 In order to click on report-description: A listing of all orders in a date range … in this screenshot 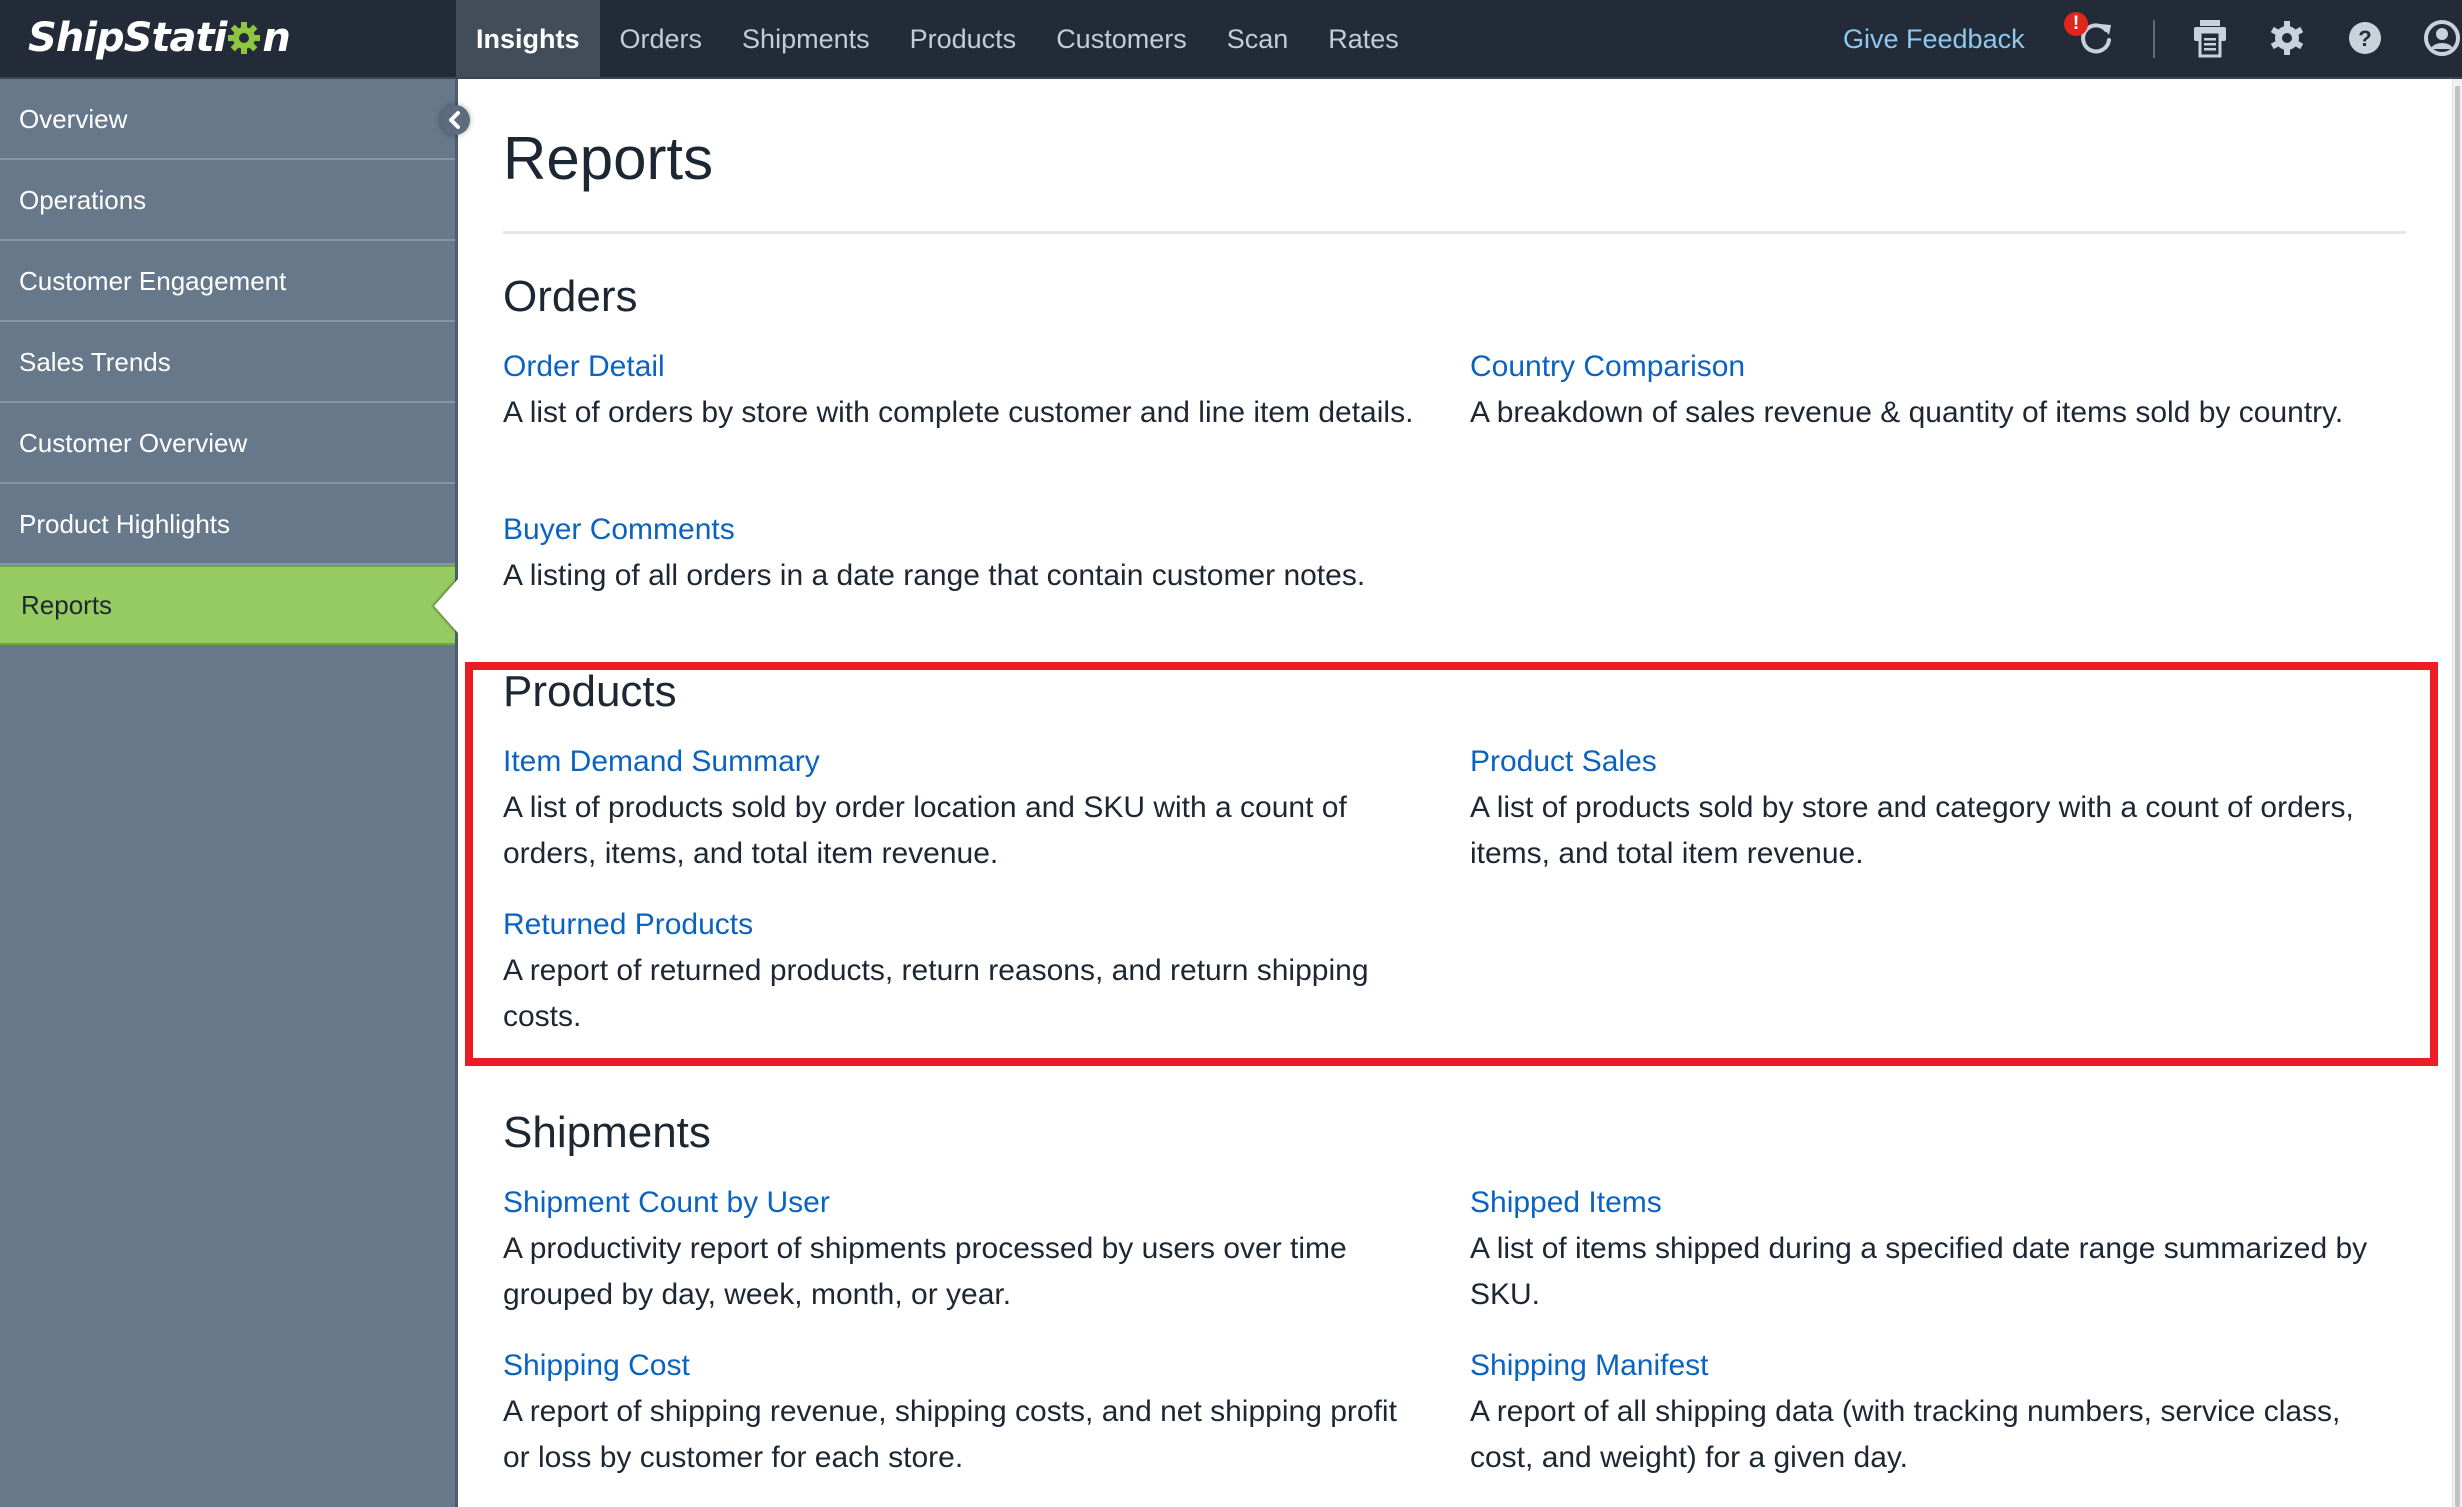, I will do `click(934, 575)`.